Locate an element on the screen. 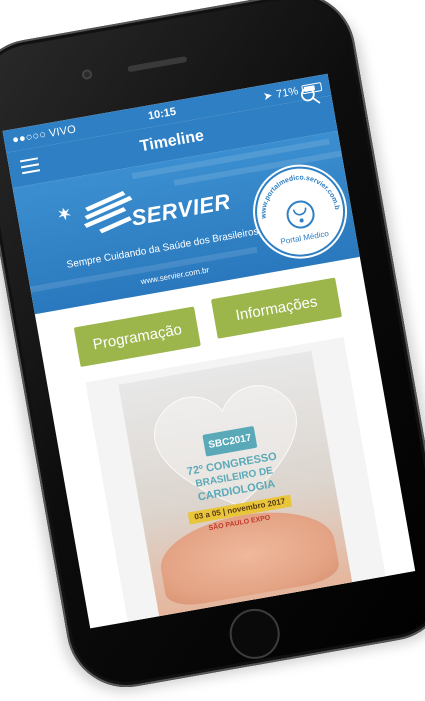 This screenshot has height=701, width=425. programacao-label: Programação is located at coordinates (137, 336).